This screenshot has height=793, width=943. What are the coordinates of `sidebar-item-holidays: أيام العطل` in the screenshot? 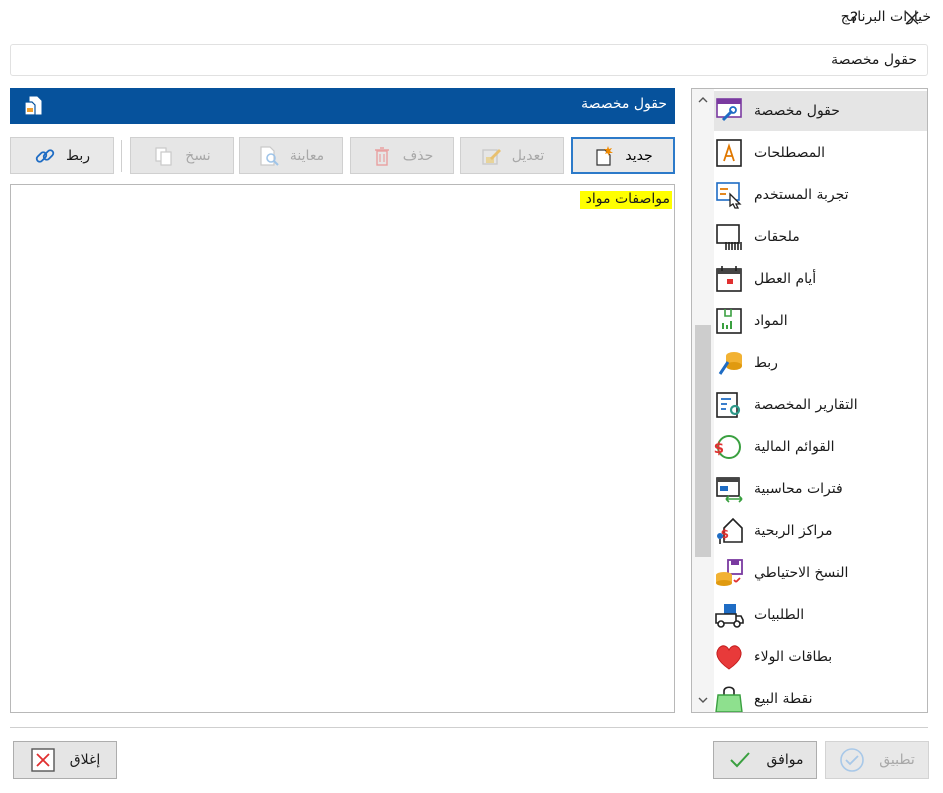 It's located at (820, 279).